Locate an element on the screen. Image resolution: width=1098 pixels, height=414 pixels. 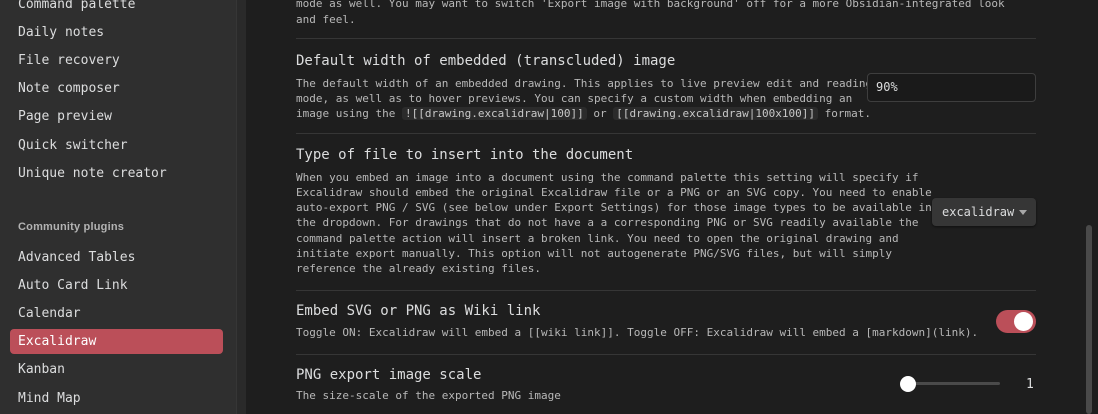
sidebar-item-excalidraw: Excalidraw is located at coordinates (116, 341).